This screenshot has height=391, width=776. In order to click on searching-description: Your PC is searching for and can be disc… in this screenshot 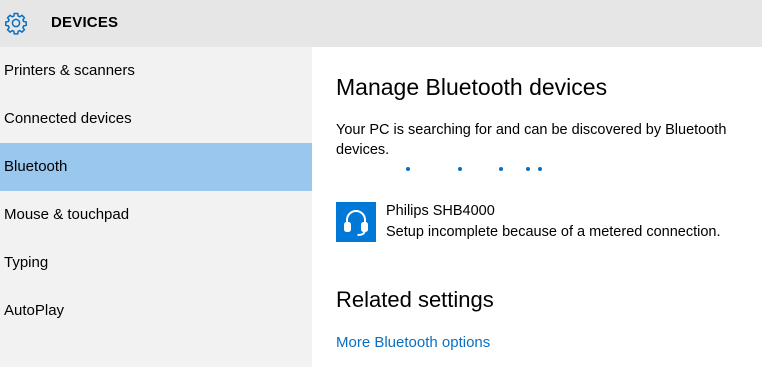, I will do `click(531, 140)`.